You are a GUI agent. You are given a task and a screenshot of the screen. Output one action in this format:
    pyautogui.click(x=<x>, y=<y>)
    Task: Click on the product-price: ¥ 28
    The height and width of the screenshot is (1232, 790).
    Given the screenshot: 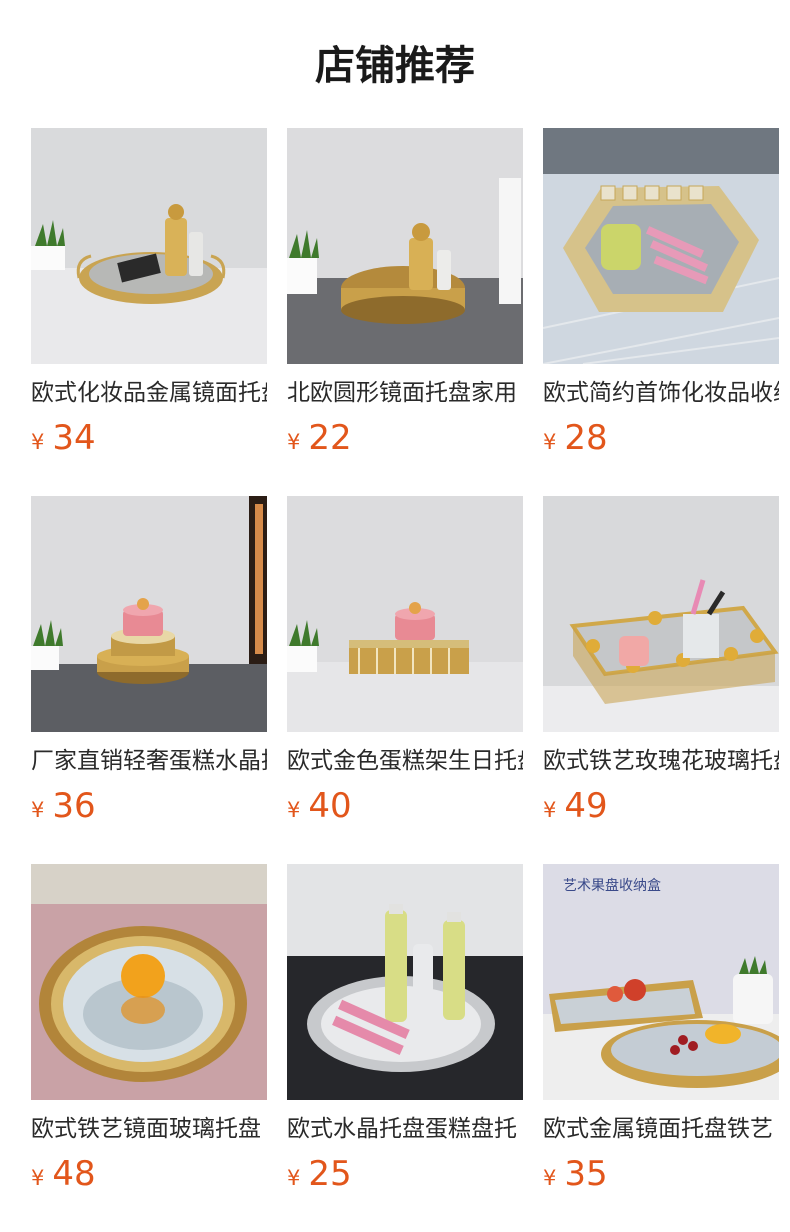 What is the action you would take?
    pyautogui.click(x=575, y=438)
    